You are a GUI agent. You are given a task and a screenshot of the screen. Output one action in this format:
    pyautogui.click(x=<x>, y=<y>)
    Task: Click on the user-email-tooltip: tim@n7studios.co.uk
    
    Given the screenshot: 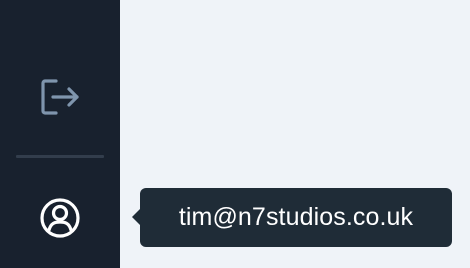 What is the action you would take?
    pyautogui.click(x=292, y=217)
    